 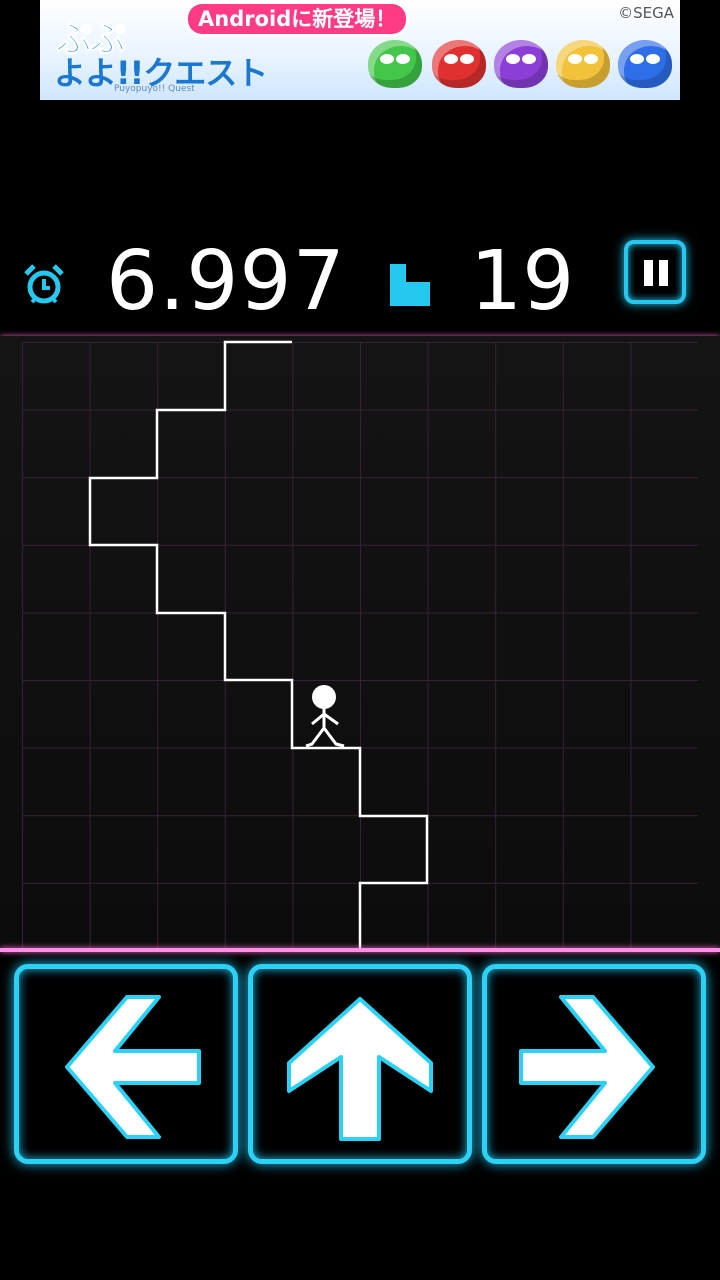 What do you see at coordinates (395, 64) in the screenshot?
I see `puyo-green-icon` at bounding box center [395, 64].